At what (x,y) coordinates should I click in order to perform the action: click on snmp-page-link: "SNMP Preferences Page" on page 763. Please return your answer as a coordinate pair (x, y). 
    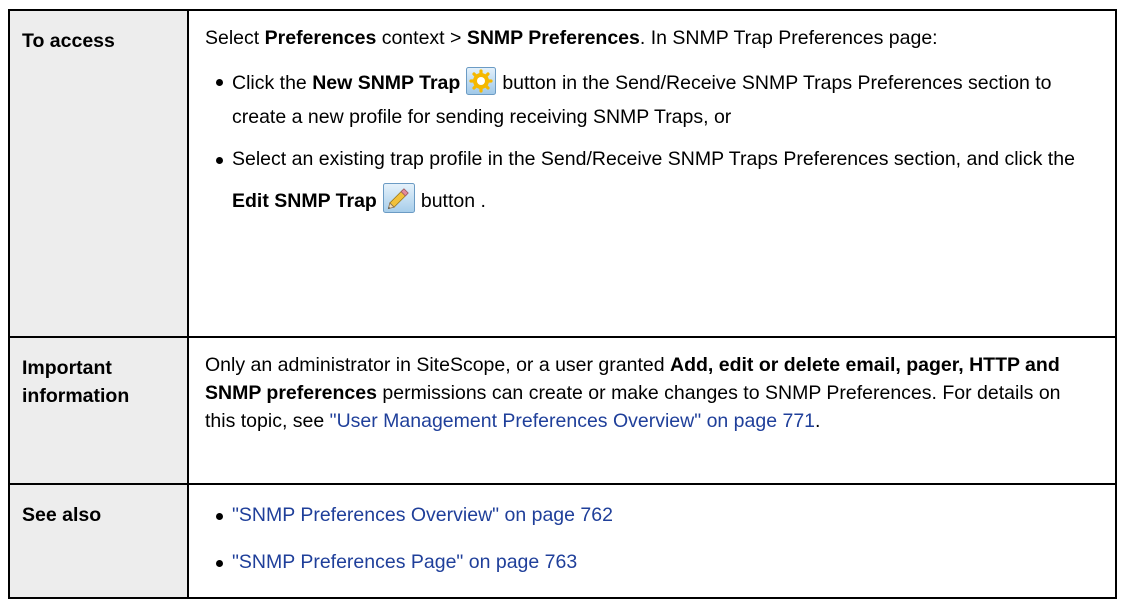
    Looking at the image, I should click on (404, 562).